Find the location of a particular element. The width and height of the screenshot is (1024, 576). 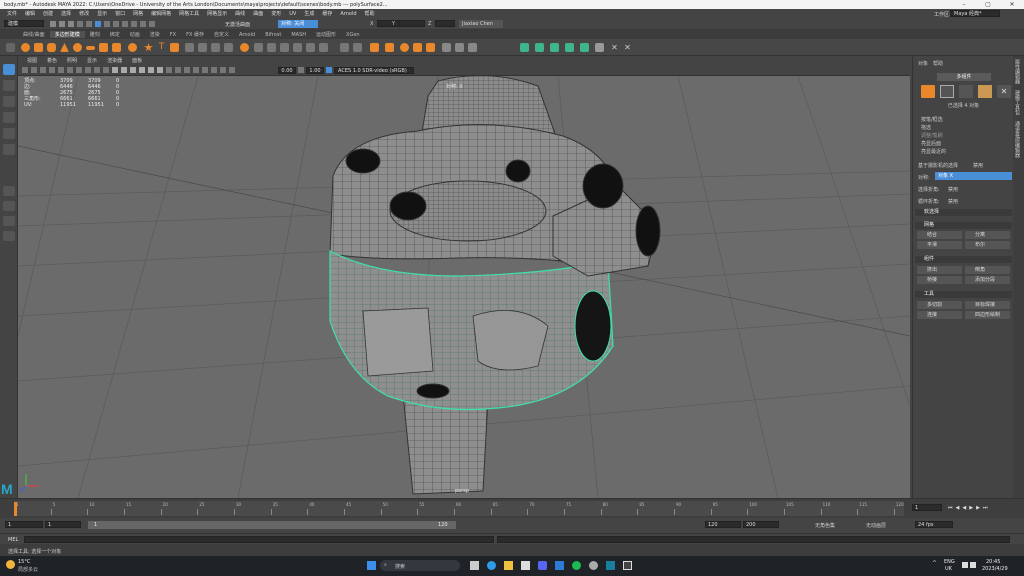

target-weld-button: 目标焊接 is located at coordinates (987, 305).